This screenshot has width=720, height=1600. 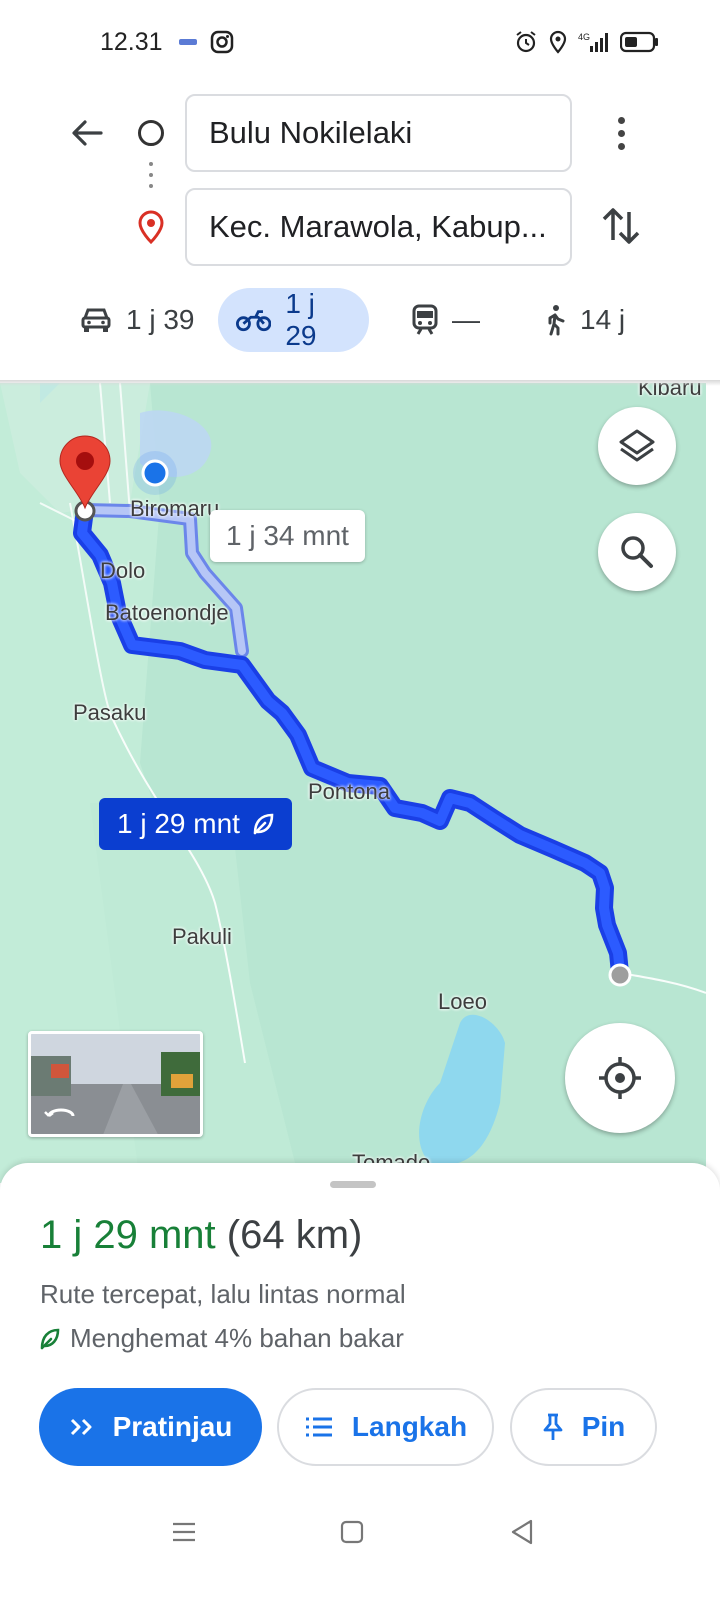 I want to click on selected-route-label: 1 j 29 mnt, so click(x=195, y=824).